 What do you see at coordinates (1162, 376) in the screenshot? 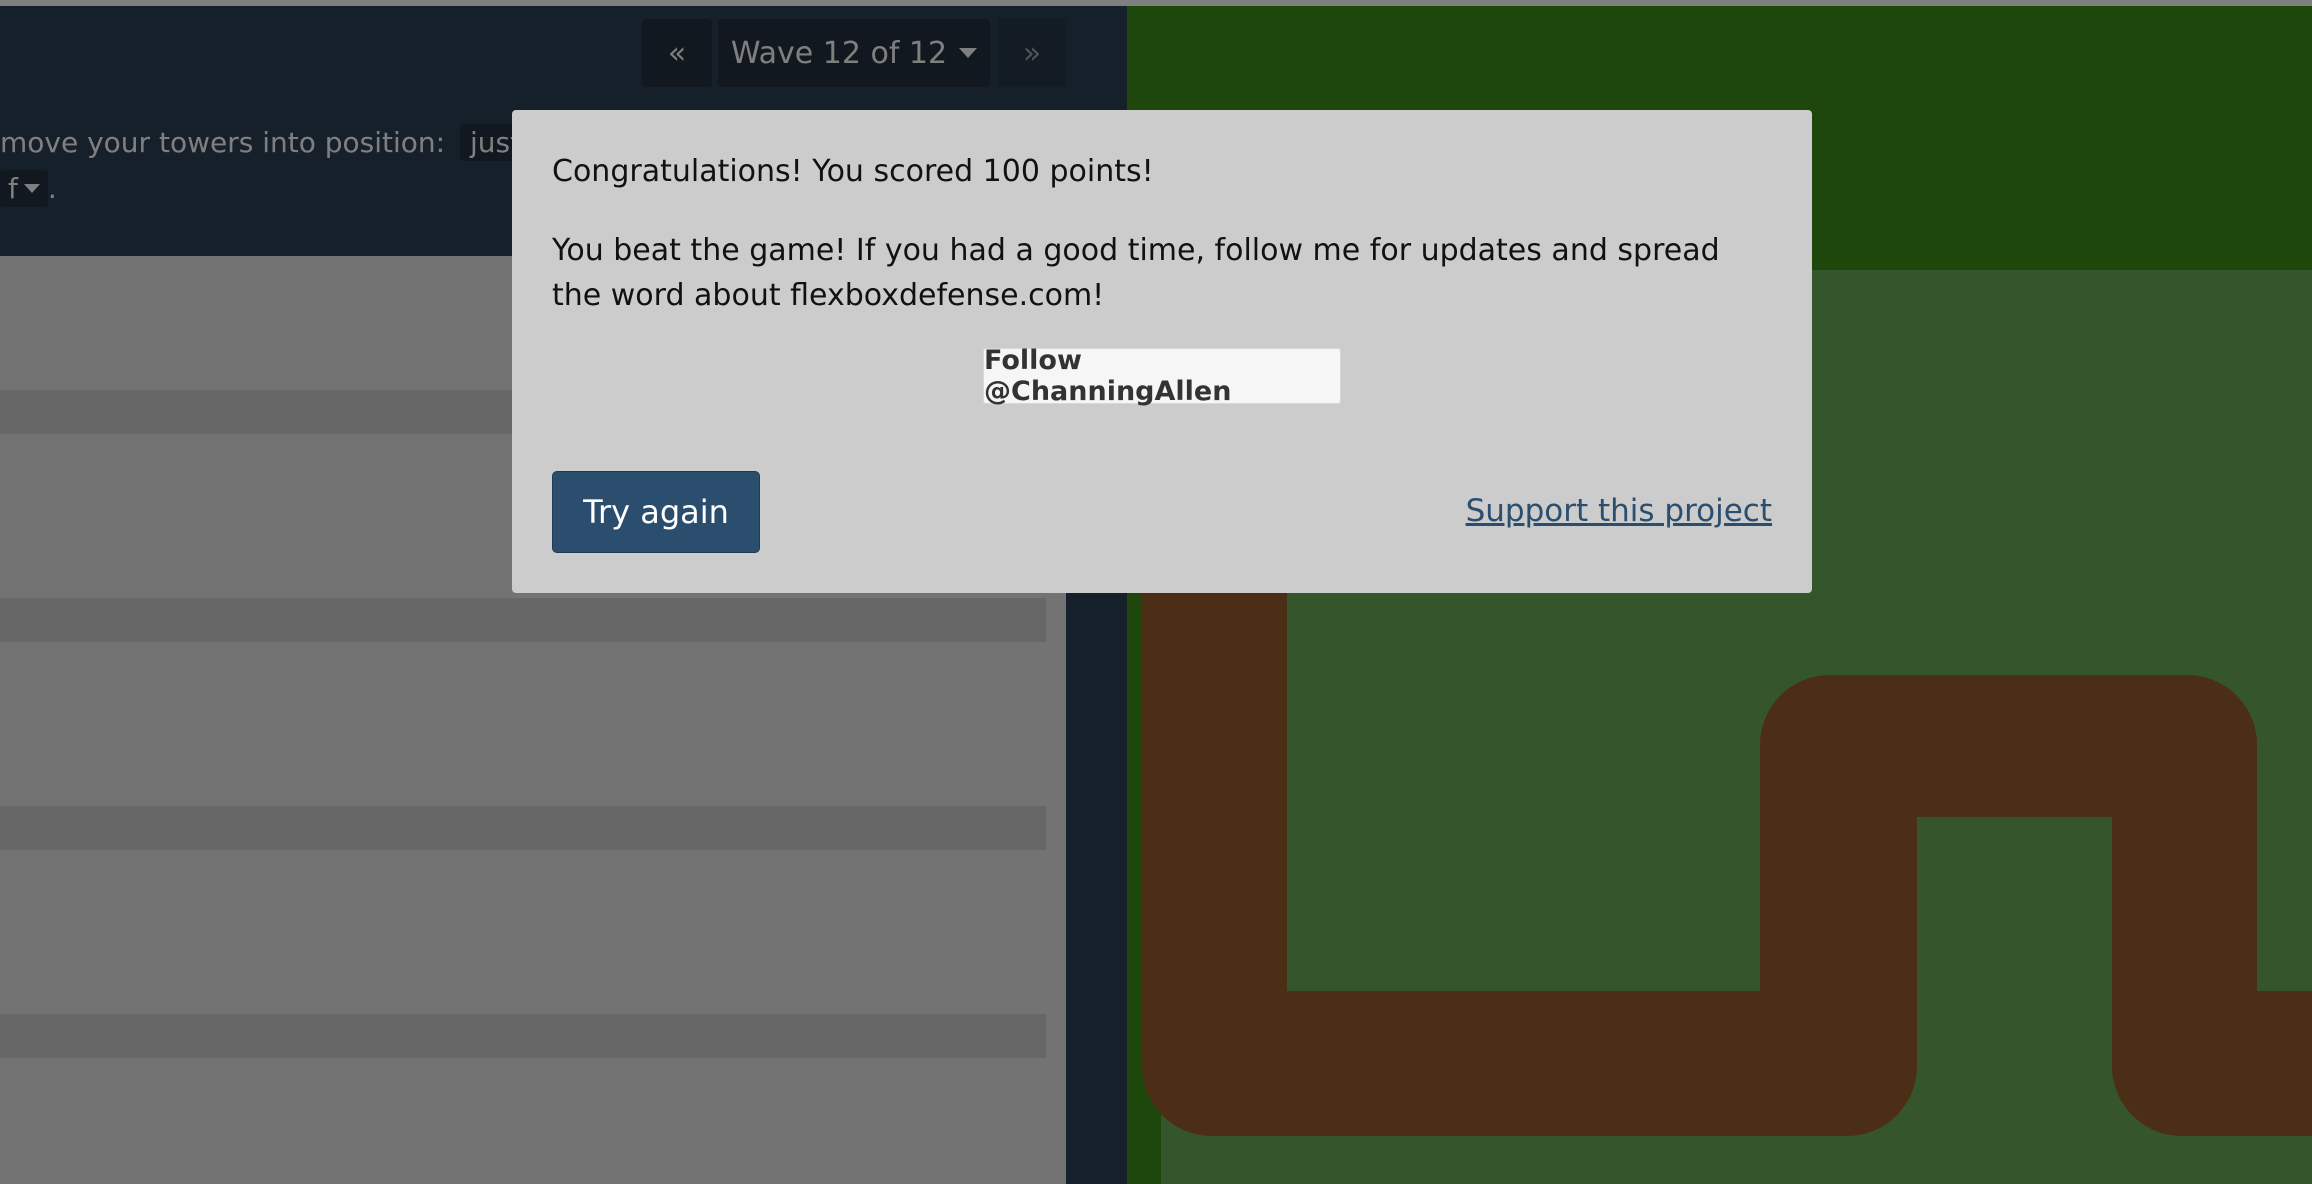
I see `follow-button: Follow @ChanningAllen` at bounding box center [1162, 376].